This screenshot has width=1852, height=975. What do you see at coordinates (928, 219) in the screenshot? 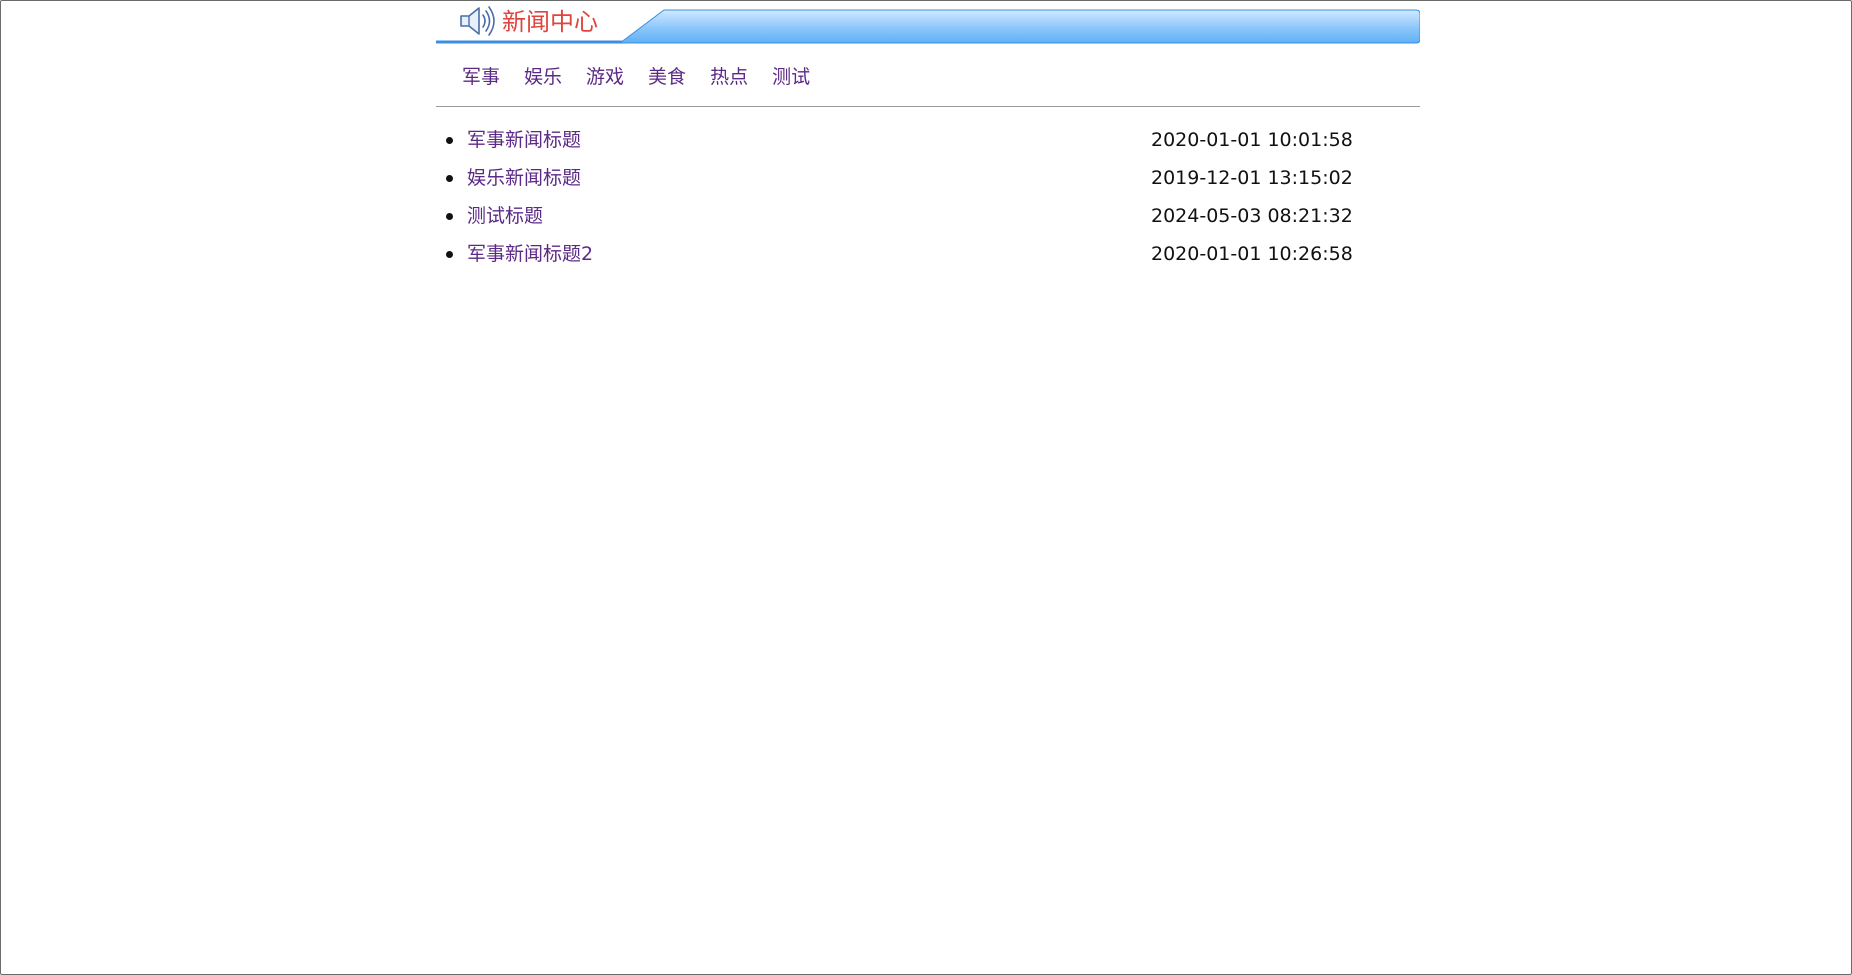
I see `list-item: 测试标题 2024-05-03 08:21:32` at bounding box center [928, 219].